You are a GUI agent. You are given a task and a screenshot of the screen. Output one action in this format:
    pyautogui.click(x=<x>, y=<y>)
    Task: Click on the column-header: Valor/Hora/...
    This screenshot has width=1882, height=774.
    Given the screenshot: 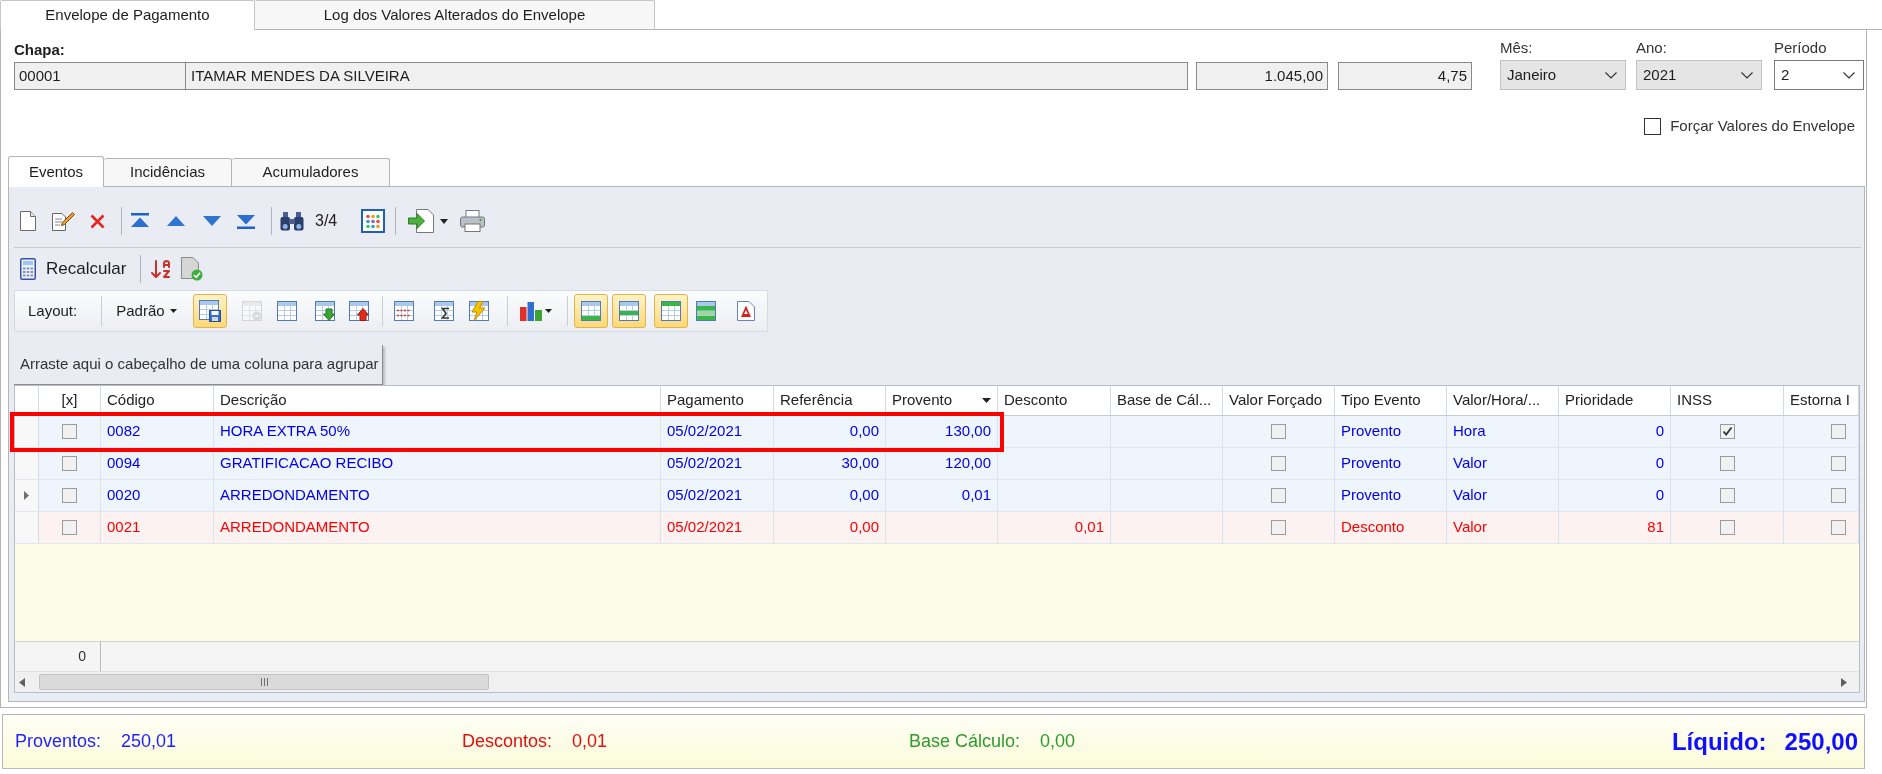 What is the action you would take?
    pyautogui.click(x=1503, y=400)
    